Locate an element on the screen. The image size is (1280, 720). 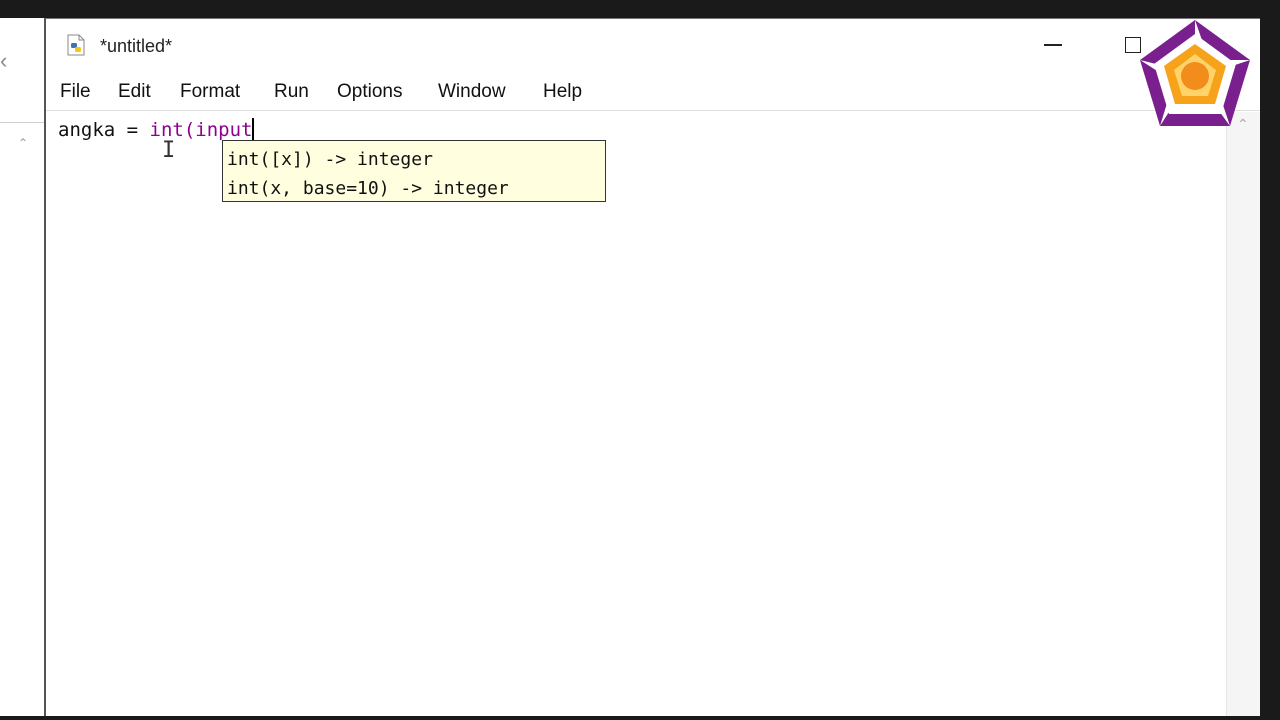
minimize-icon is located at coordinates (1053, 45).